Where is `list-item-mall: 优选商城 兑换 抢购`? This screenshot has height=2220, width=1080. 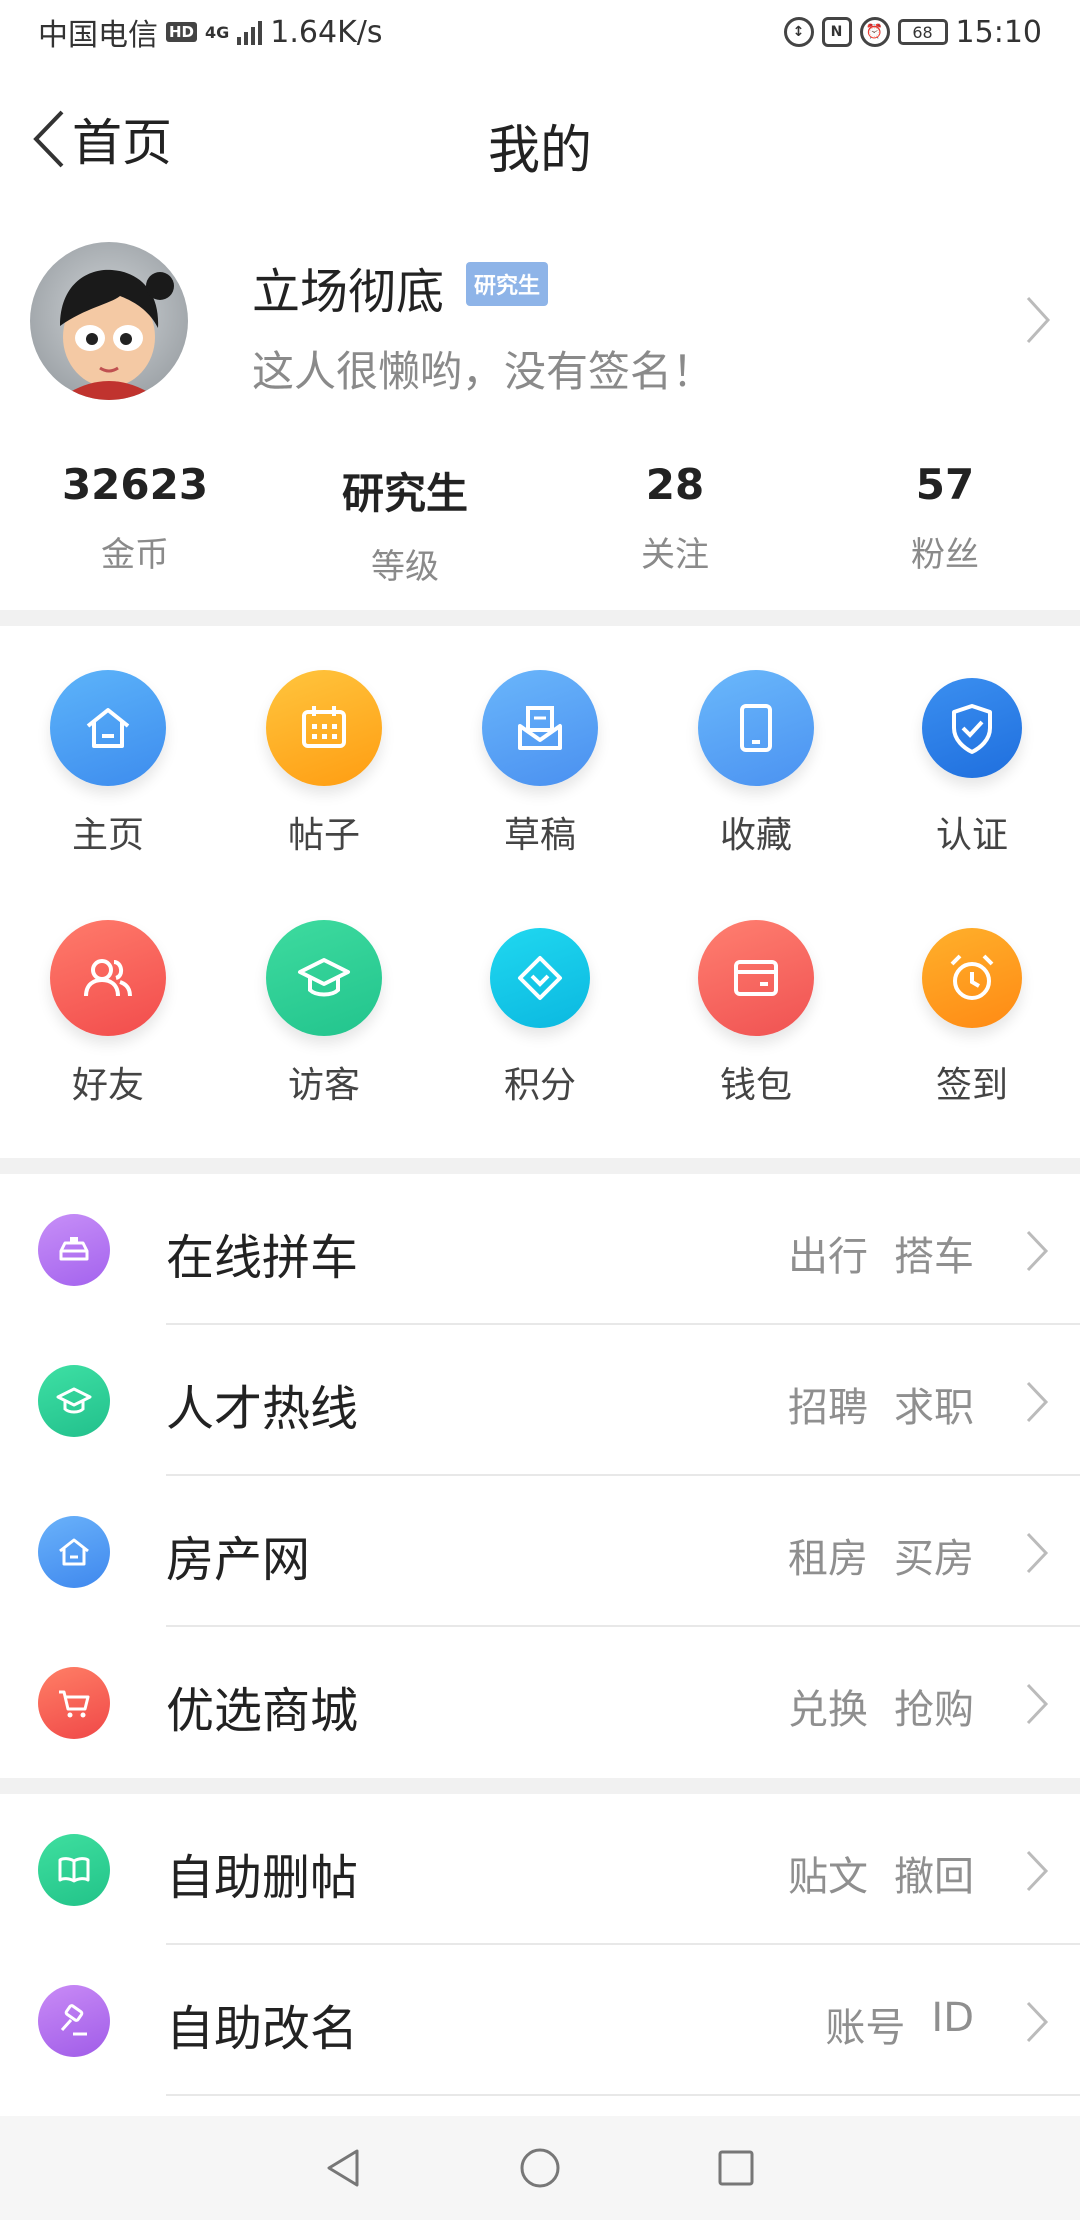 list-item-mall: 优选商城 兑换 抢购 is located at coordinates (540, 1702).